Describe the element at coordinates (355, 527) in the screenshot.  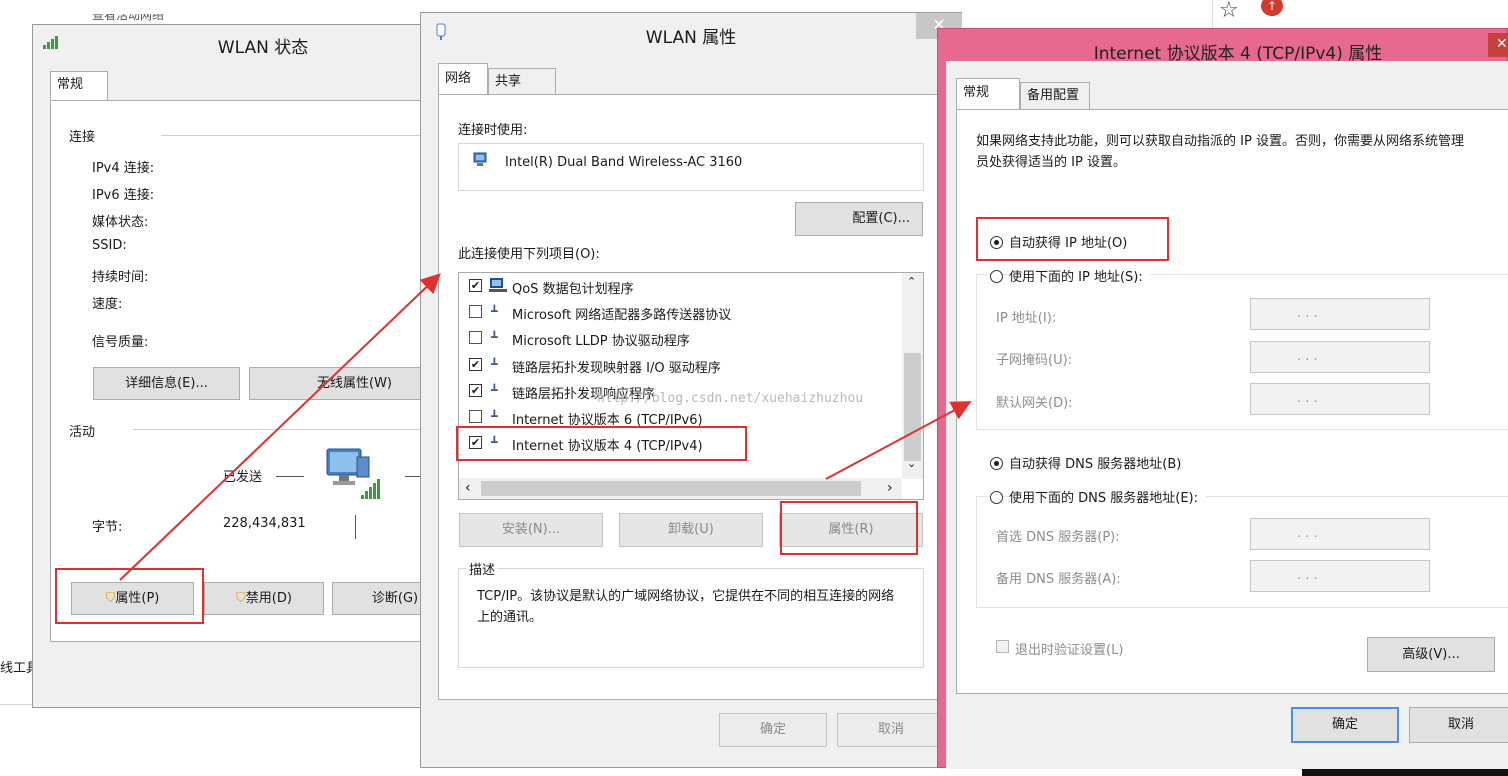
I see `bytes-separator` at that location.